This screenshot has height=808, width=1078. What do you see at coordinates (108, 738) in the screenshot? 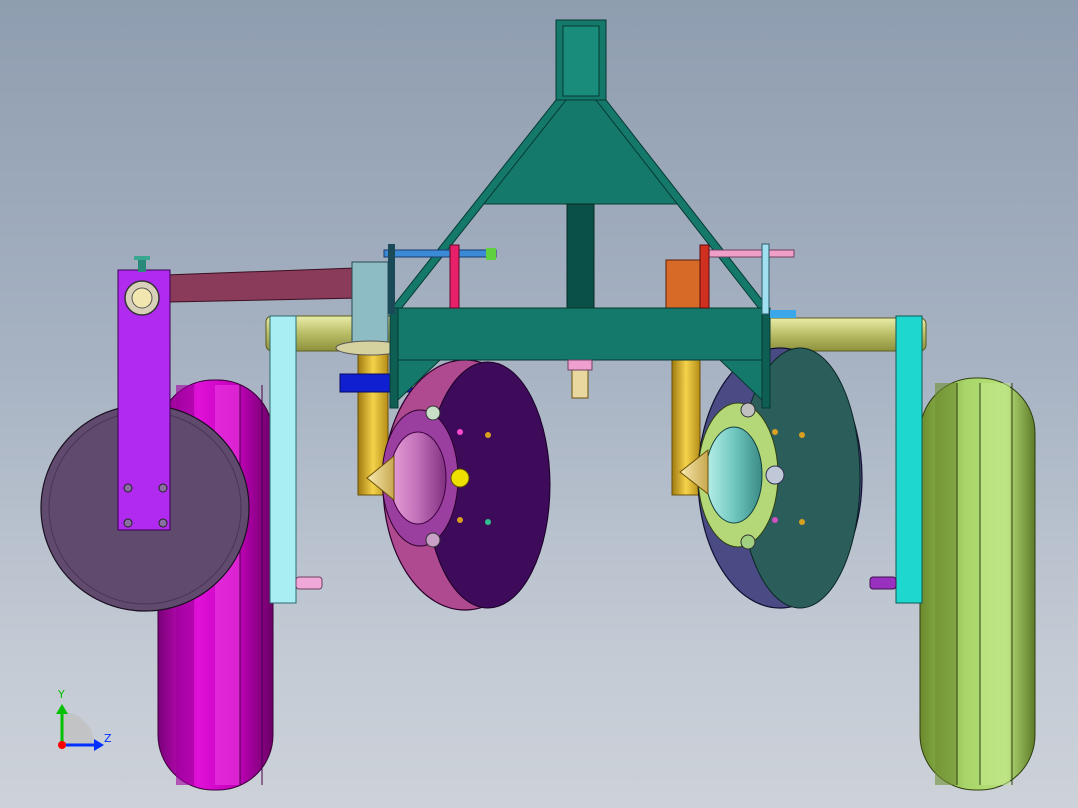
I see `z-axis-label: Z` at bounding box center [108, 738].